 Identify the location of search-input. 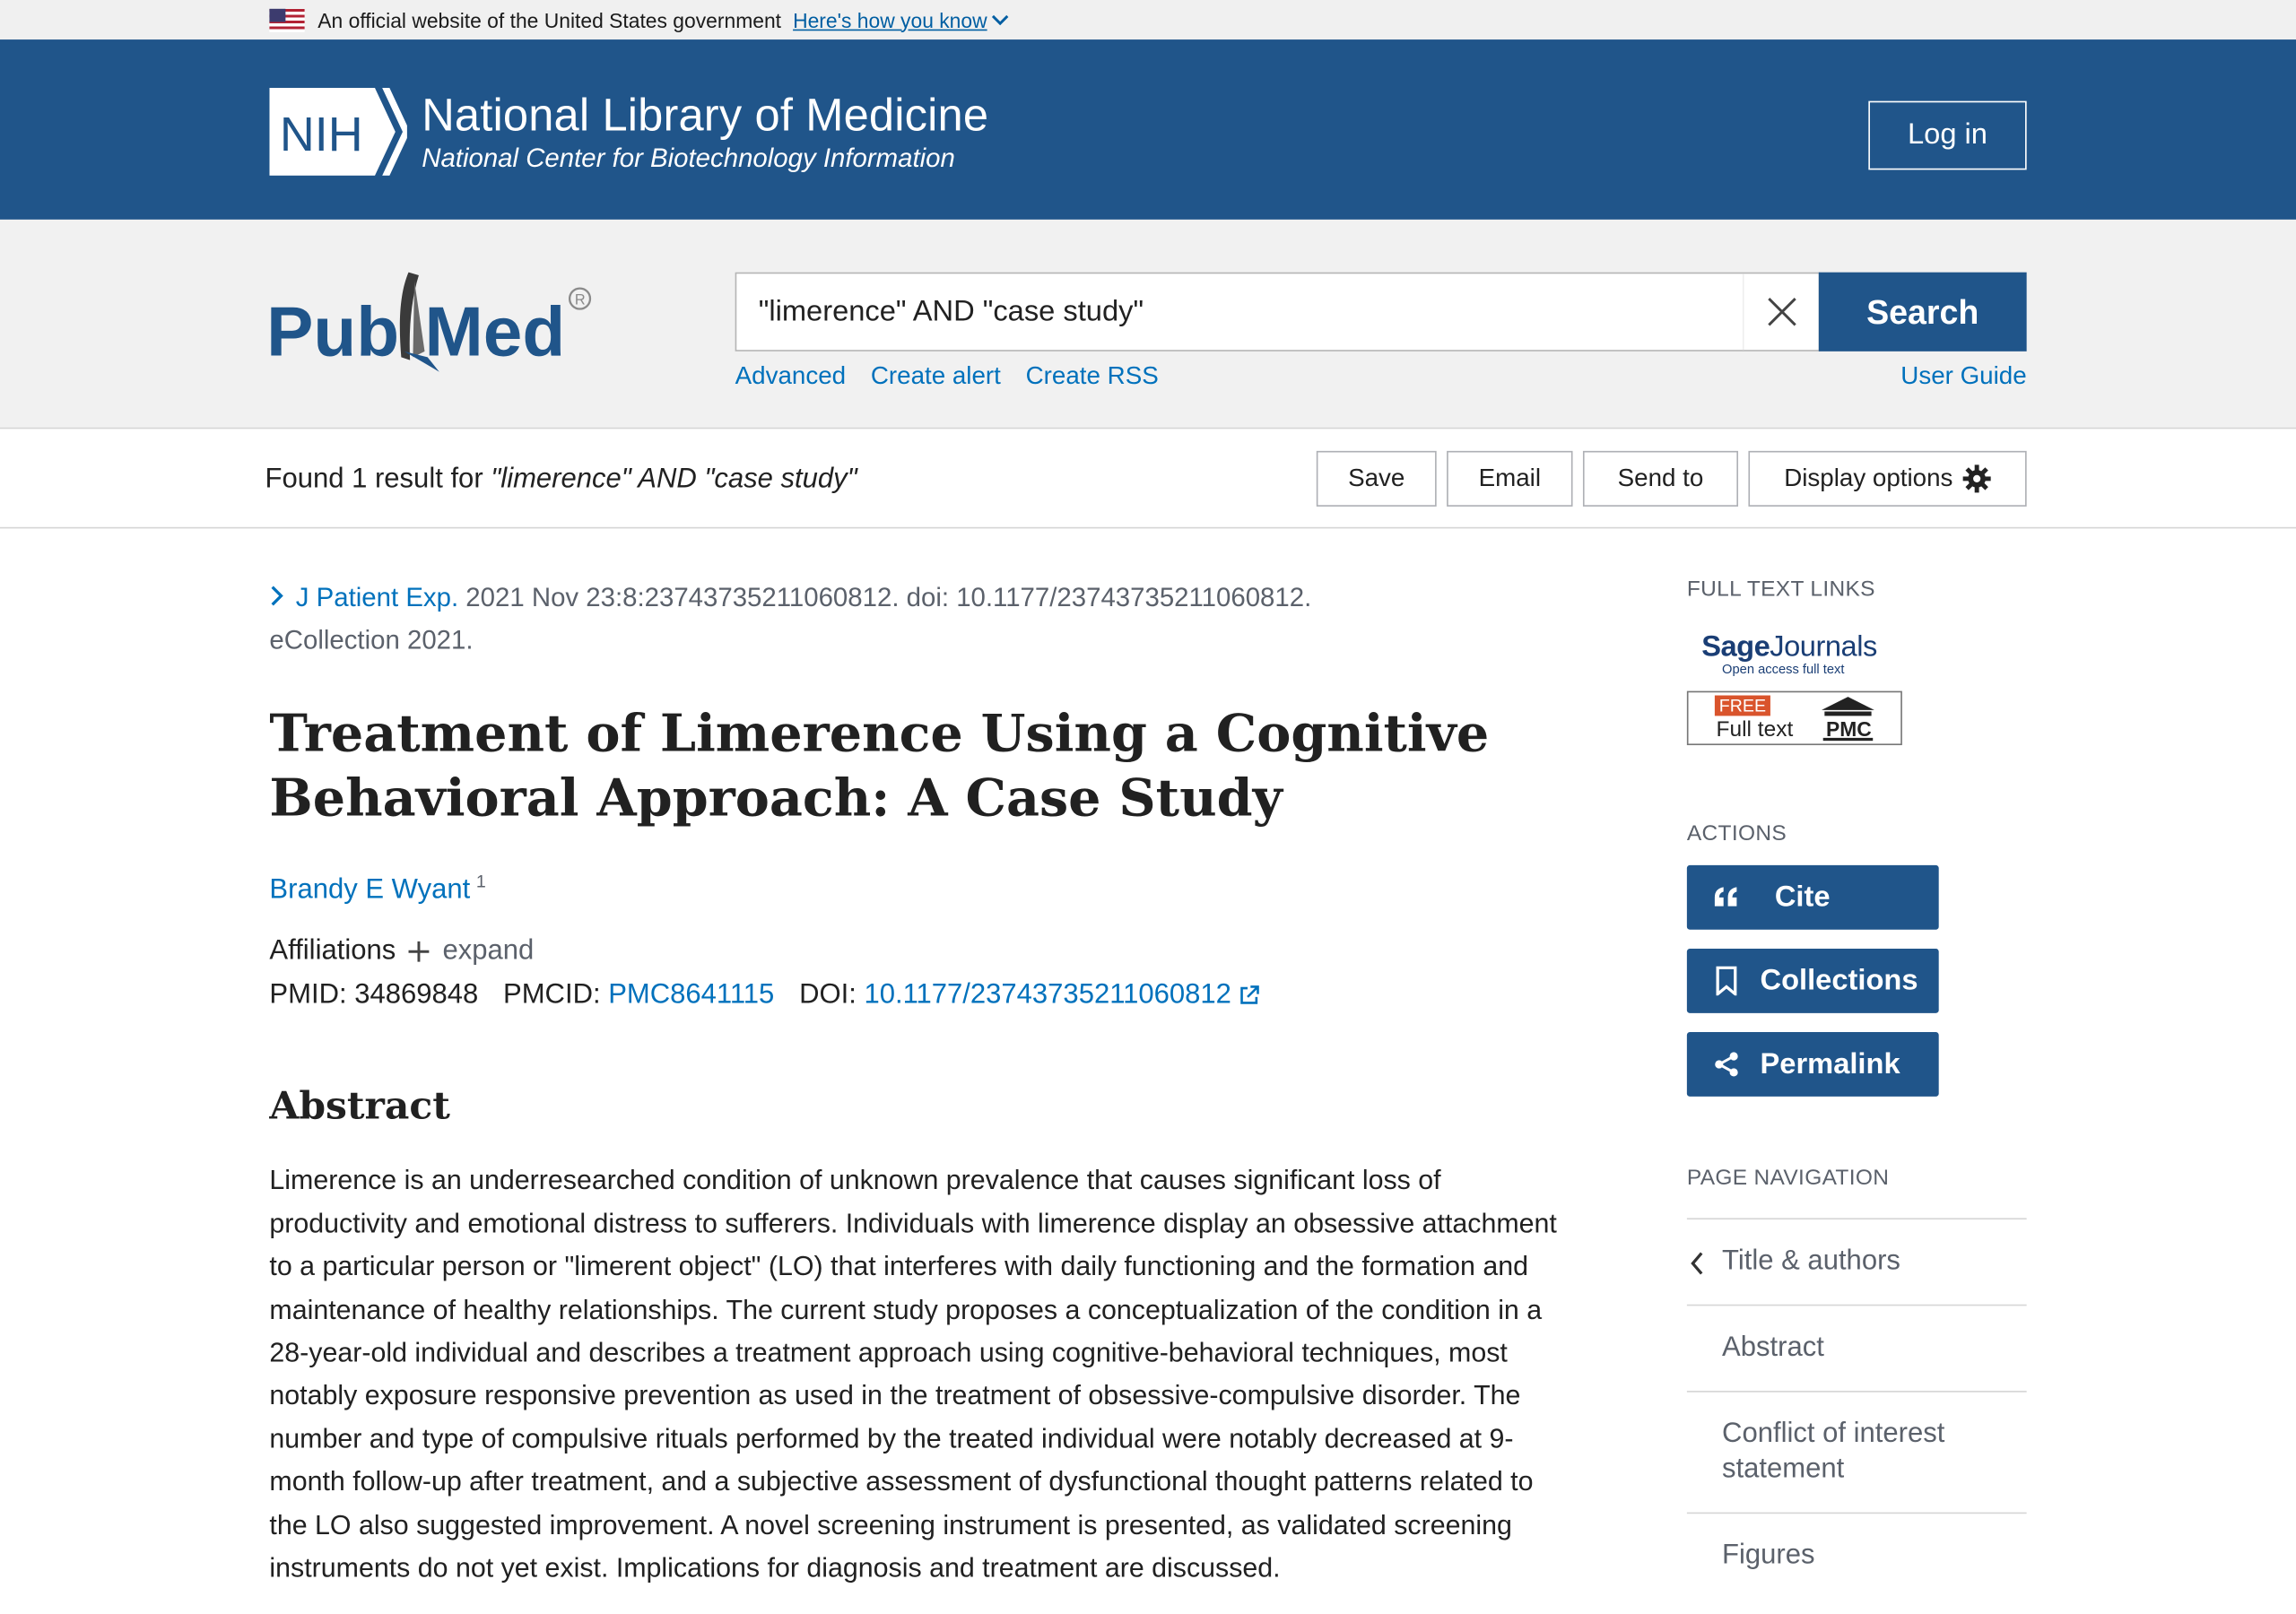
(1239, 312).